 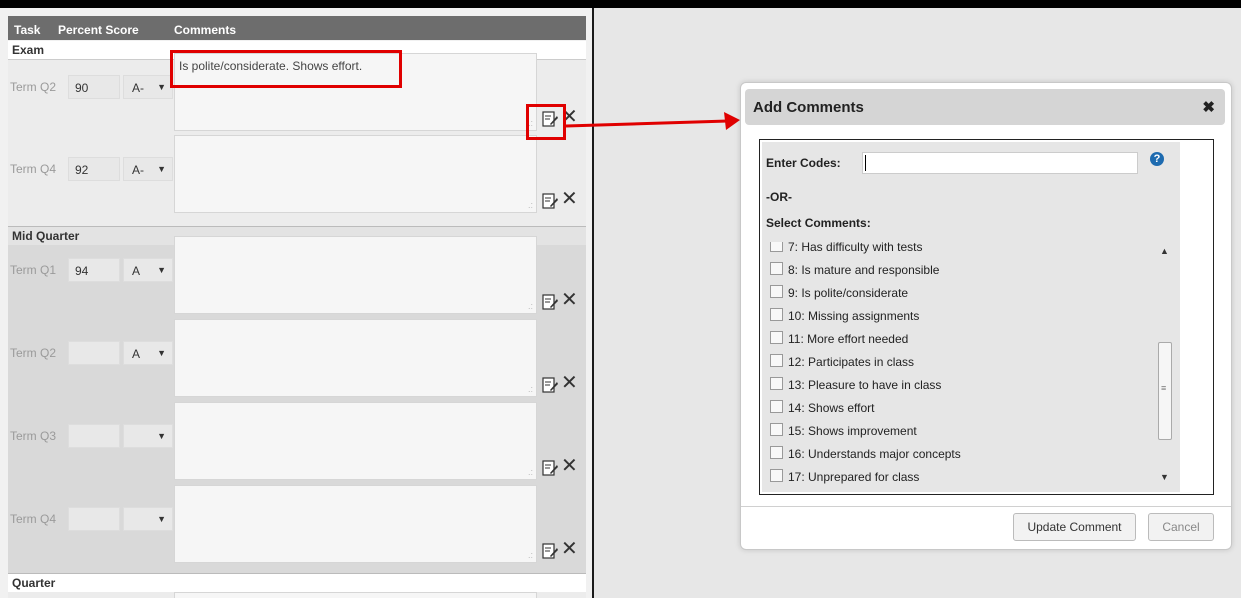 I want to click on grade-row: Term Q3 ▼ .: ✕, so click(x=297, y=442).